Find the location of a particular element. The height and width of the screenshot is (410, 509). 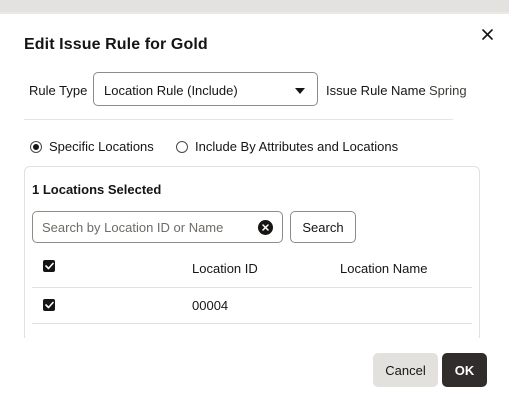

clear-search-icon is located at coordinates (265, 227).